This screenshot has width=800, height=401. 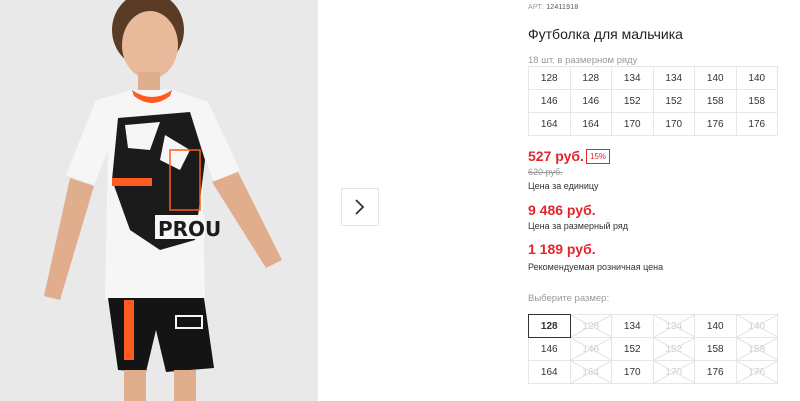 I want to click on next-image-button, so click(x=360, y=207).